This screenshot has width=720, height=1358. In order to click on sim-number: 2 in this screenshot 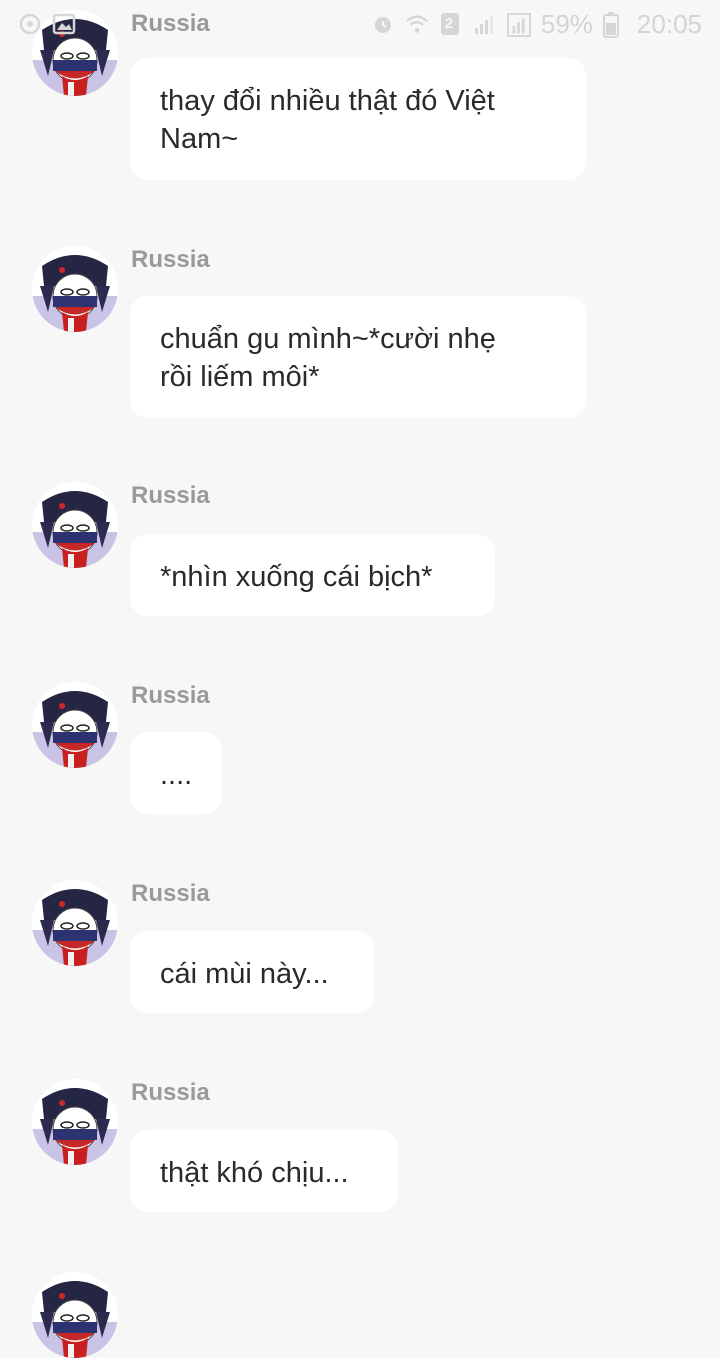, I will do `click(449, 23)`.